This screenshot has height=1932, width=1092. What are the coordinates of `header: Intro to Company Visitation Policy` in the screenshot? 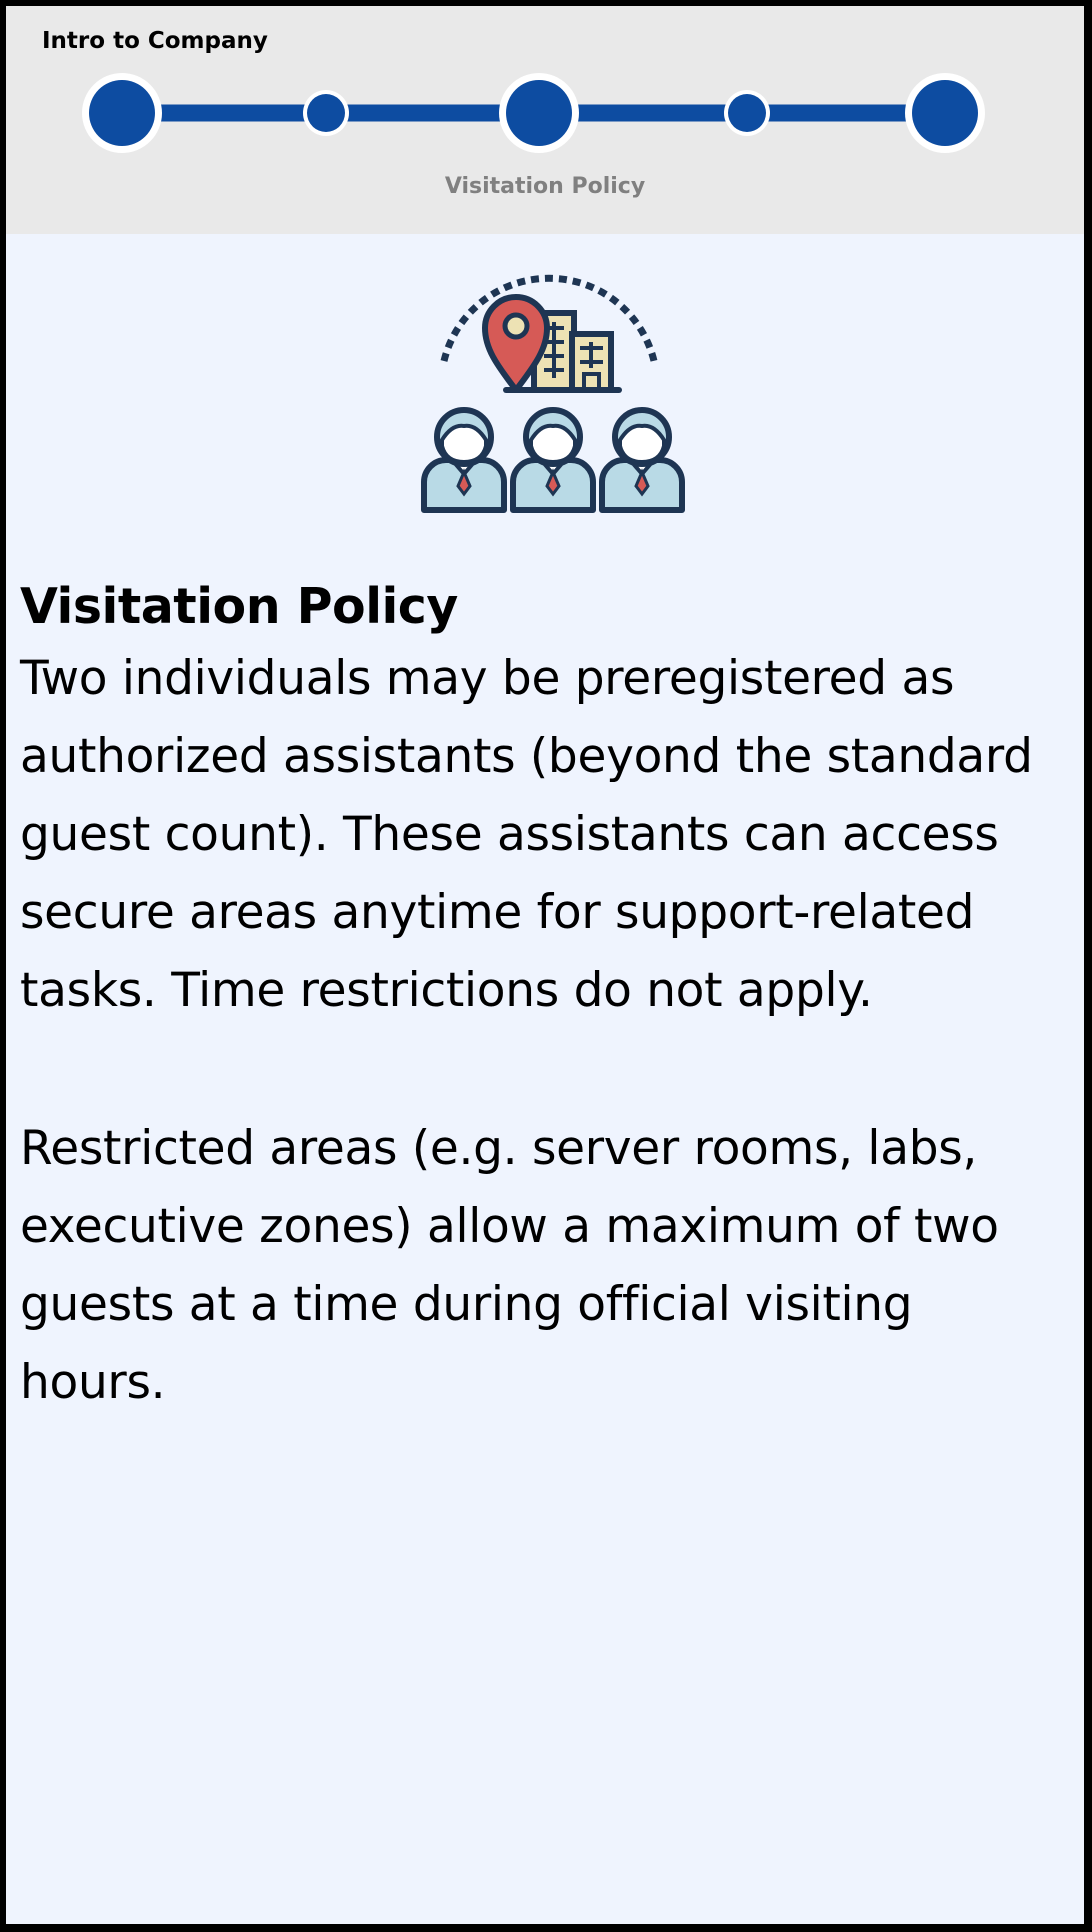 It's located at (545, 120).